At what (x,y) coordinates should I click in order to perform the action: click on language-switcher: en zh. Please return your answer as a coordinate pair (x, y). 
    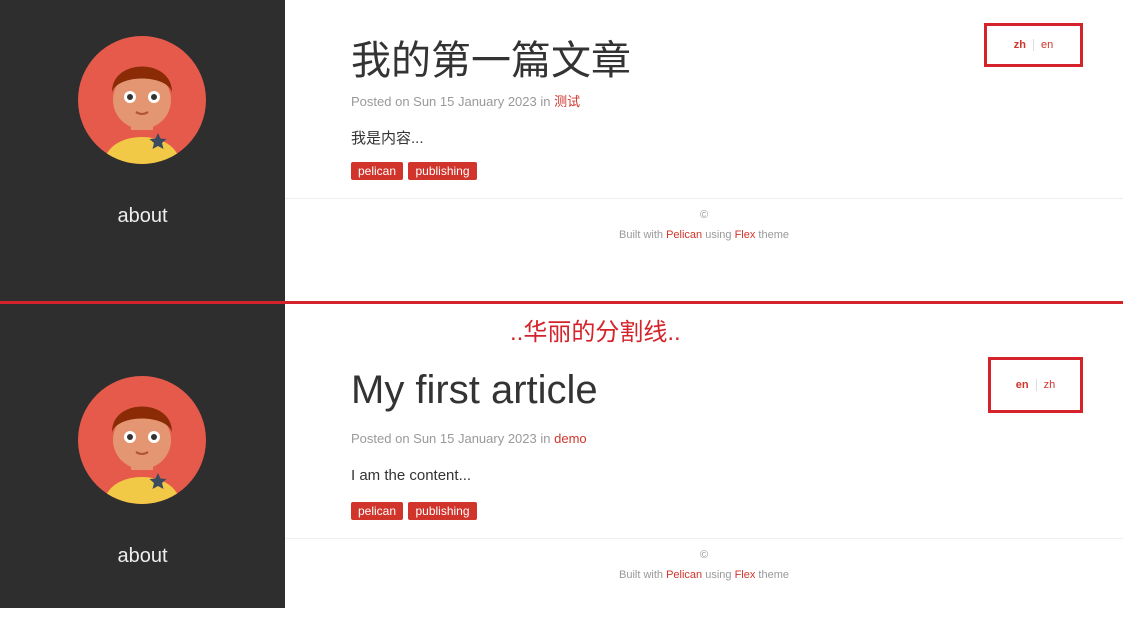
    Looking at the image, I should click on (1035, 385).